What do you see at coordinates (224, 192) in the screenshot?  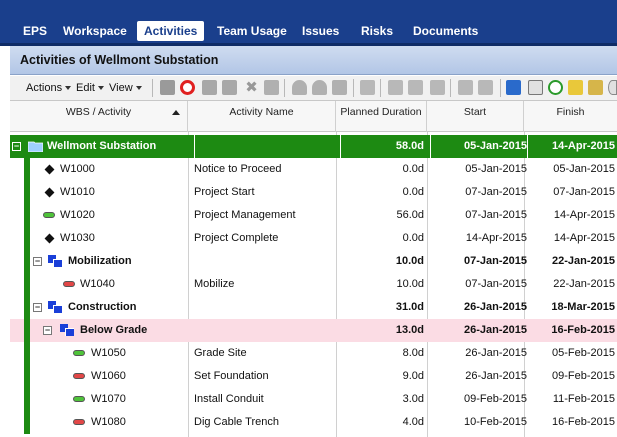 I see `activity-name-cell: Project Start` at bounding box center [224, 192].